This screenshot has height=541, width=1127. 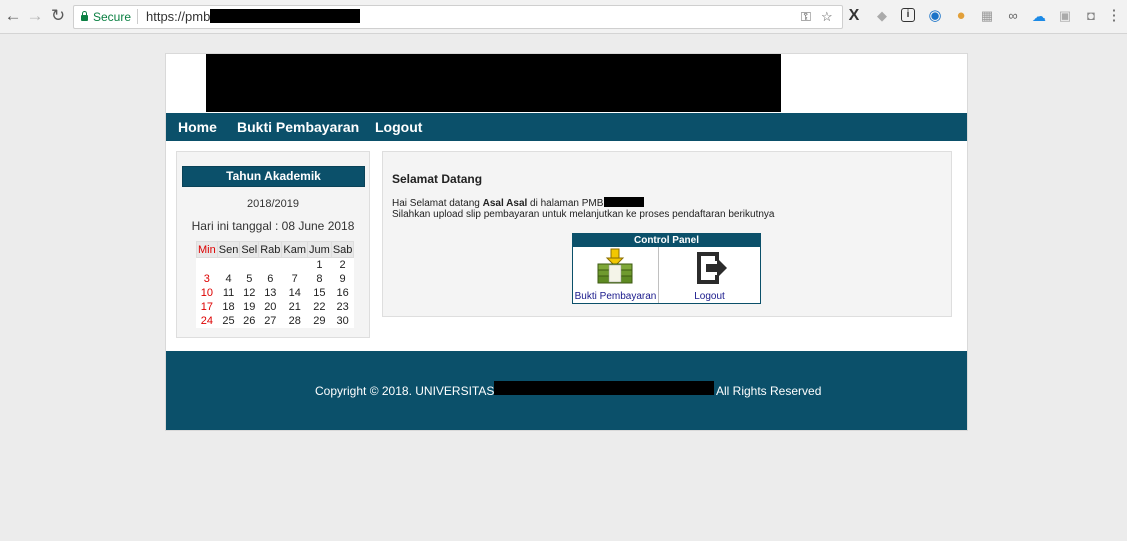 I want to click on address-separator, so click(x=137, y=16).